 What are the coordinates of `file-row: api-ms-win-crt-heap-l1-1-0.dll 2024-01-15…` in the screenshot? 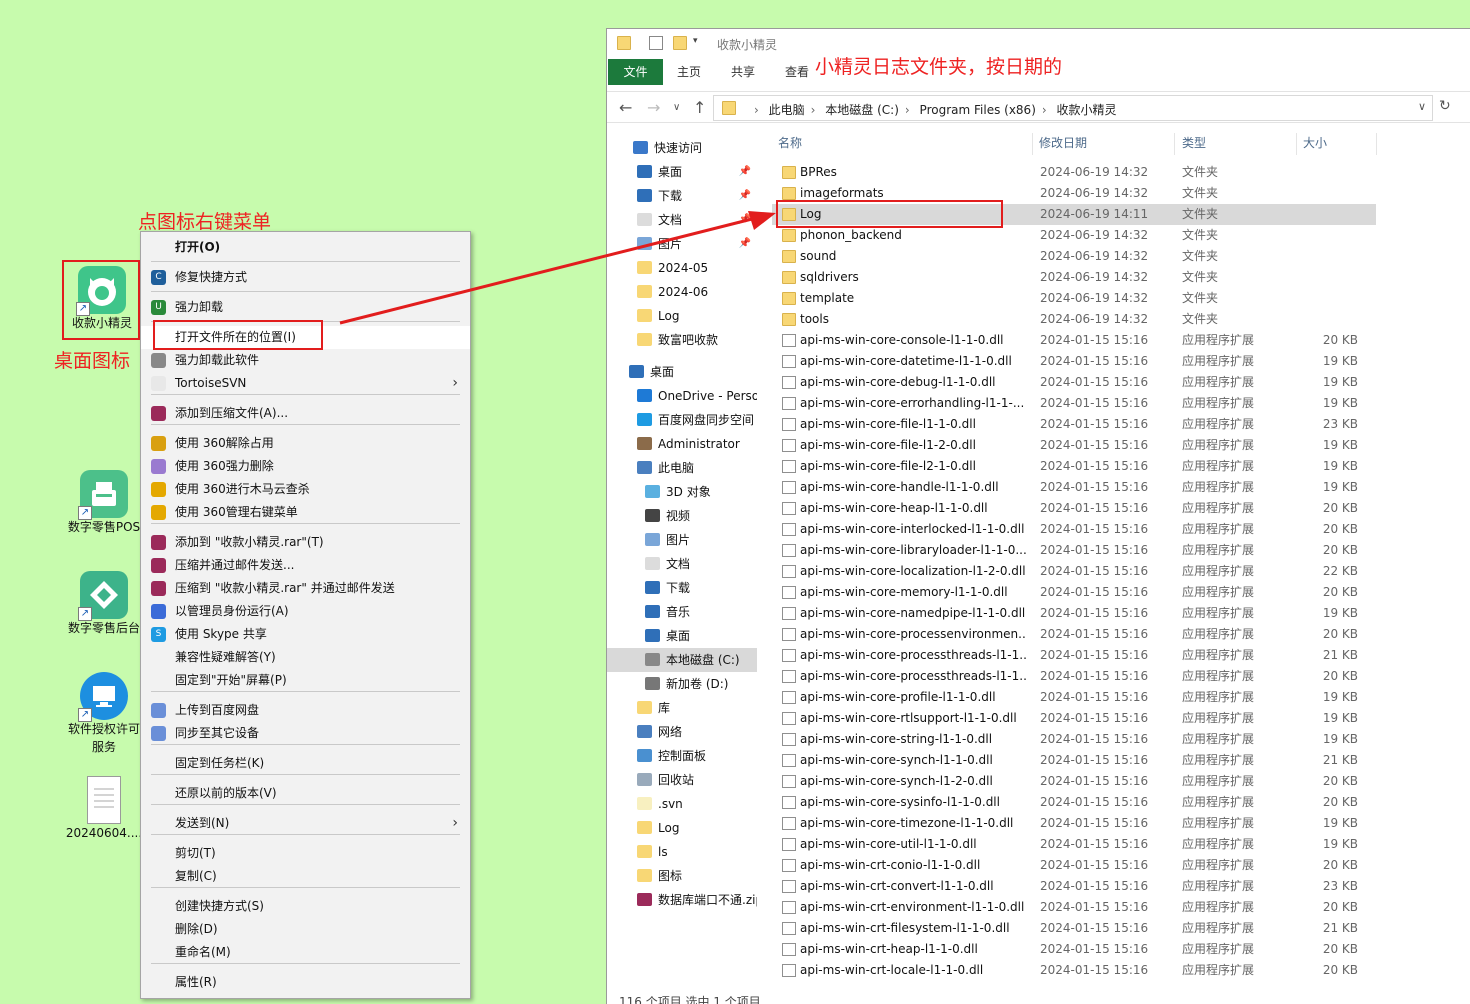 It's located at (1074, 949).